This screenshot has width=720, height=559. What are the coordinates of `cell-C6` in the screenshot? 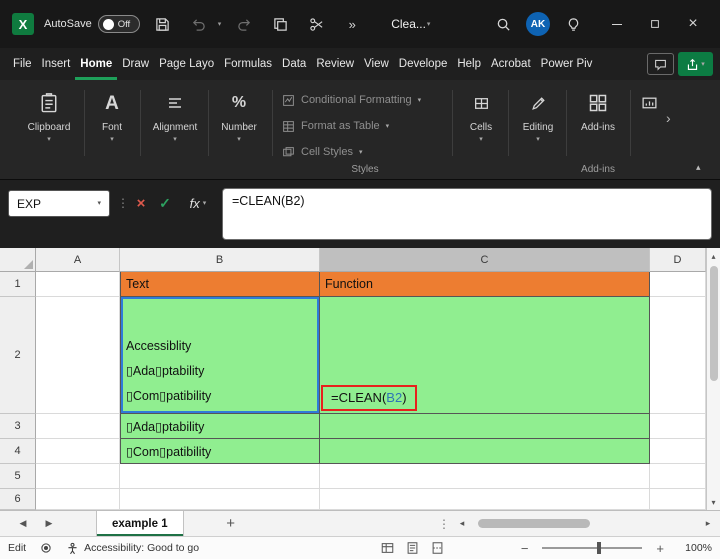 It's located at (485, 499).